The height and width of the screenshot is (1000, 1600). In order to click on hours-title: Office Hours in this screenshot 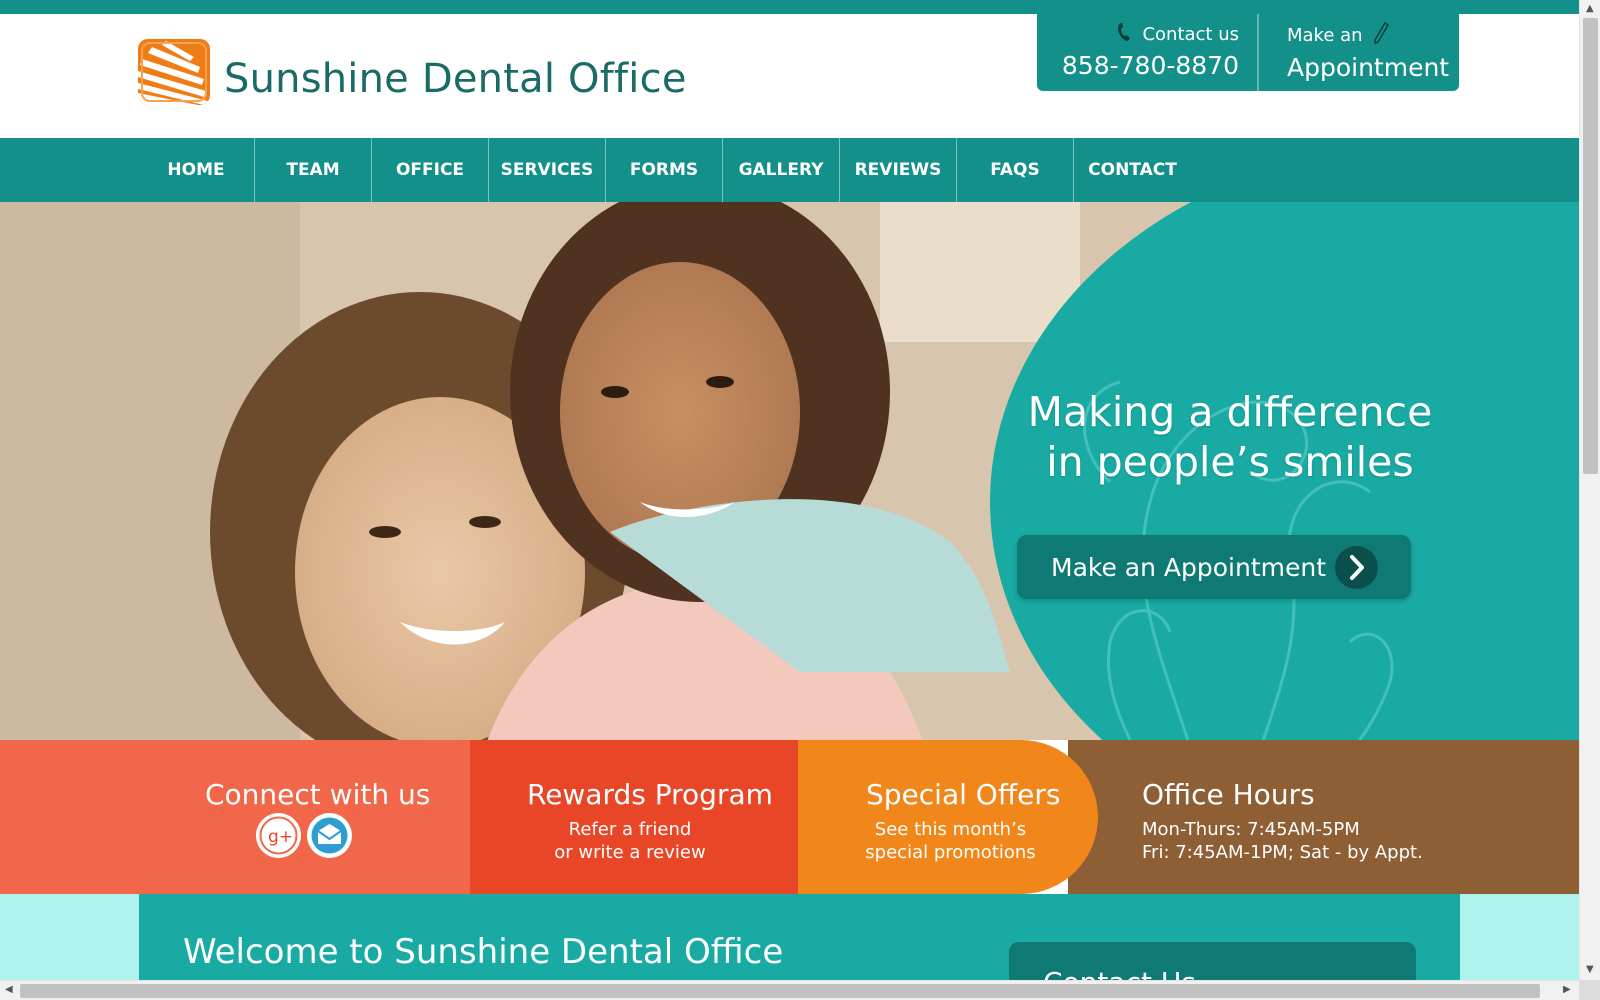, I will do `click(1228, 794)`.